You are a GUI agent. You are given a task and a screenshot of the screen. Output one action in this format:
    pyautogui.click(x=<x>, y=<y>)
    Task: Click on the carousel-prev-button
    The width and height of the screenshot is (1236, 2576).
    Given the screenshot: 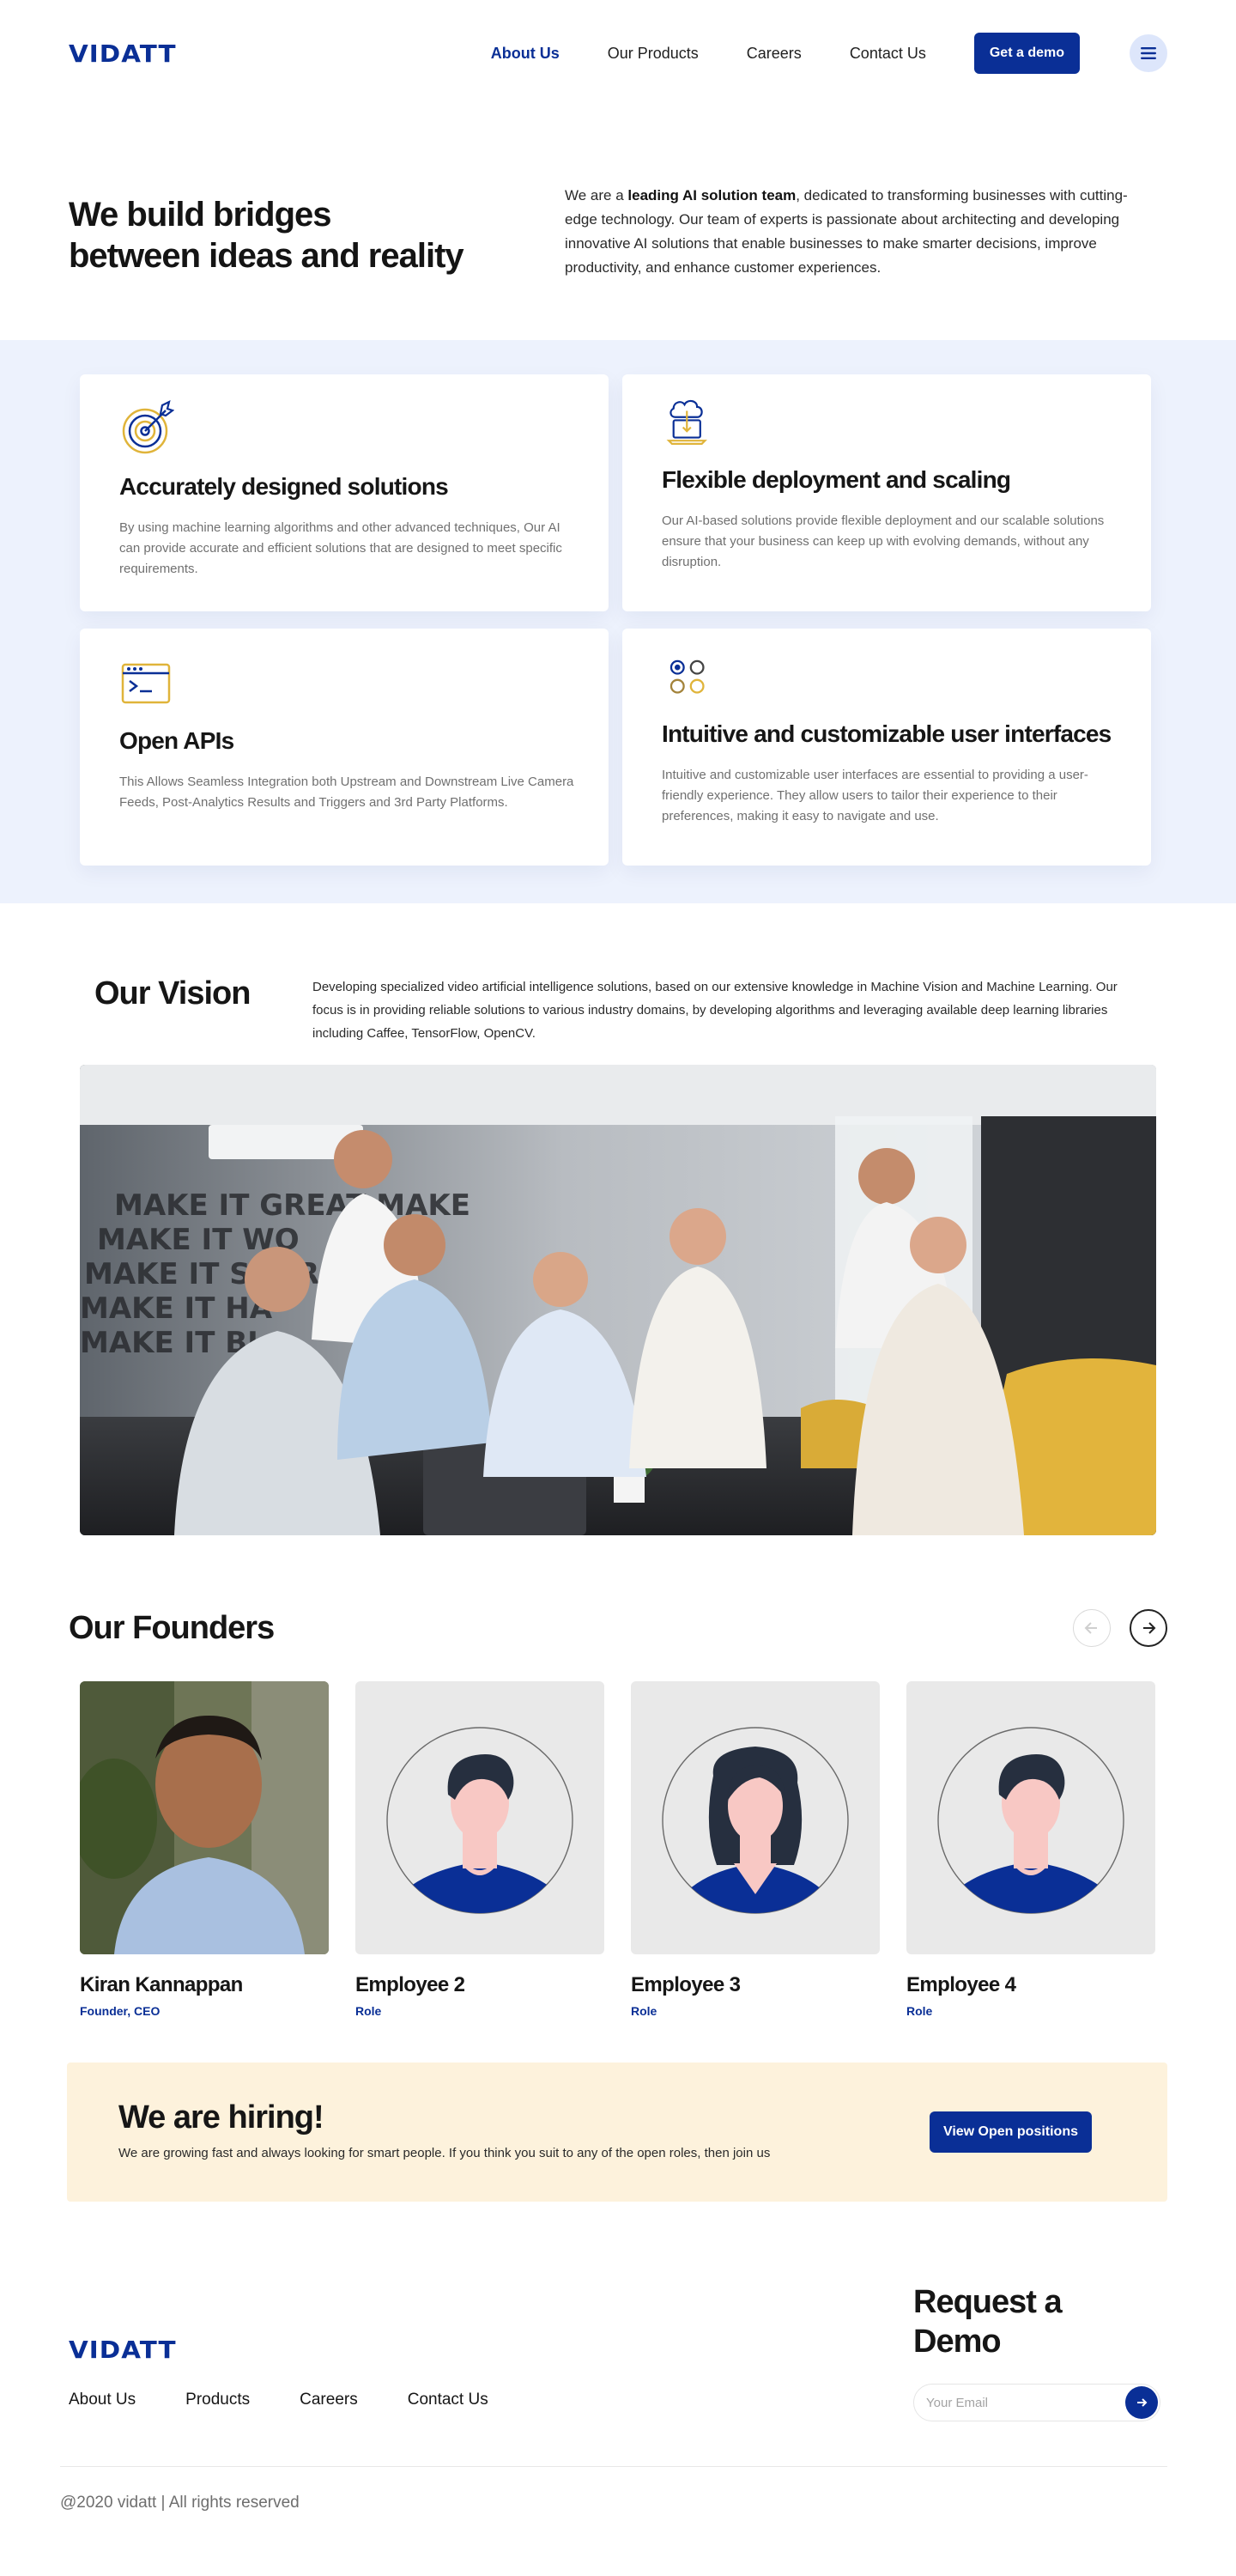 What is the action you would take?
    pyautogui.click(x=1092, y=1628)
    